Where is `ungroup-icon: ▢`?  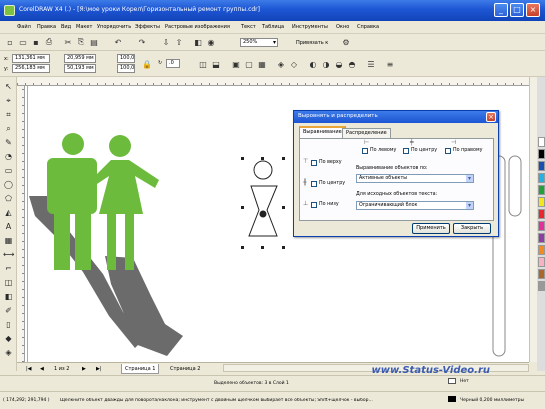 ungroup-icon: ▢ is located at coordinates (249, 64).